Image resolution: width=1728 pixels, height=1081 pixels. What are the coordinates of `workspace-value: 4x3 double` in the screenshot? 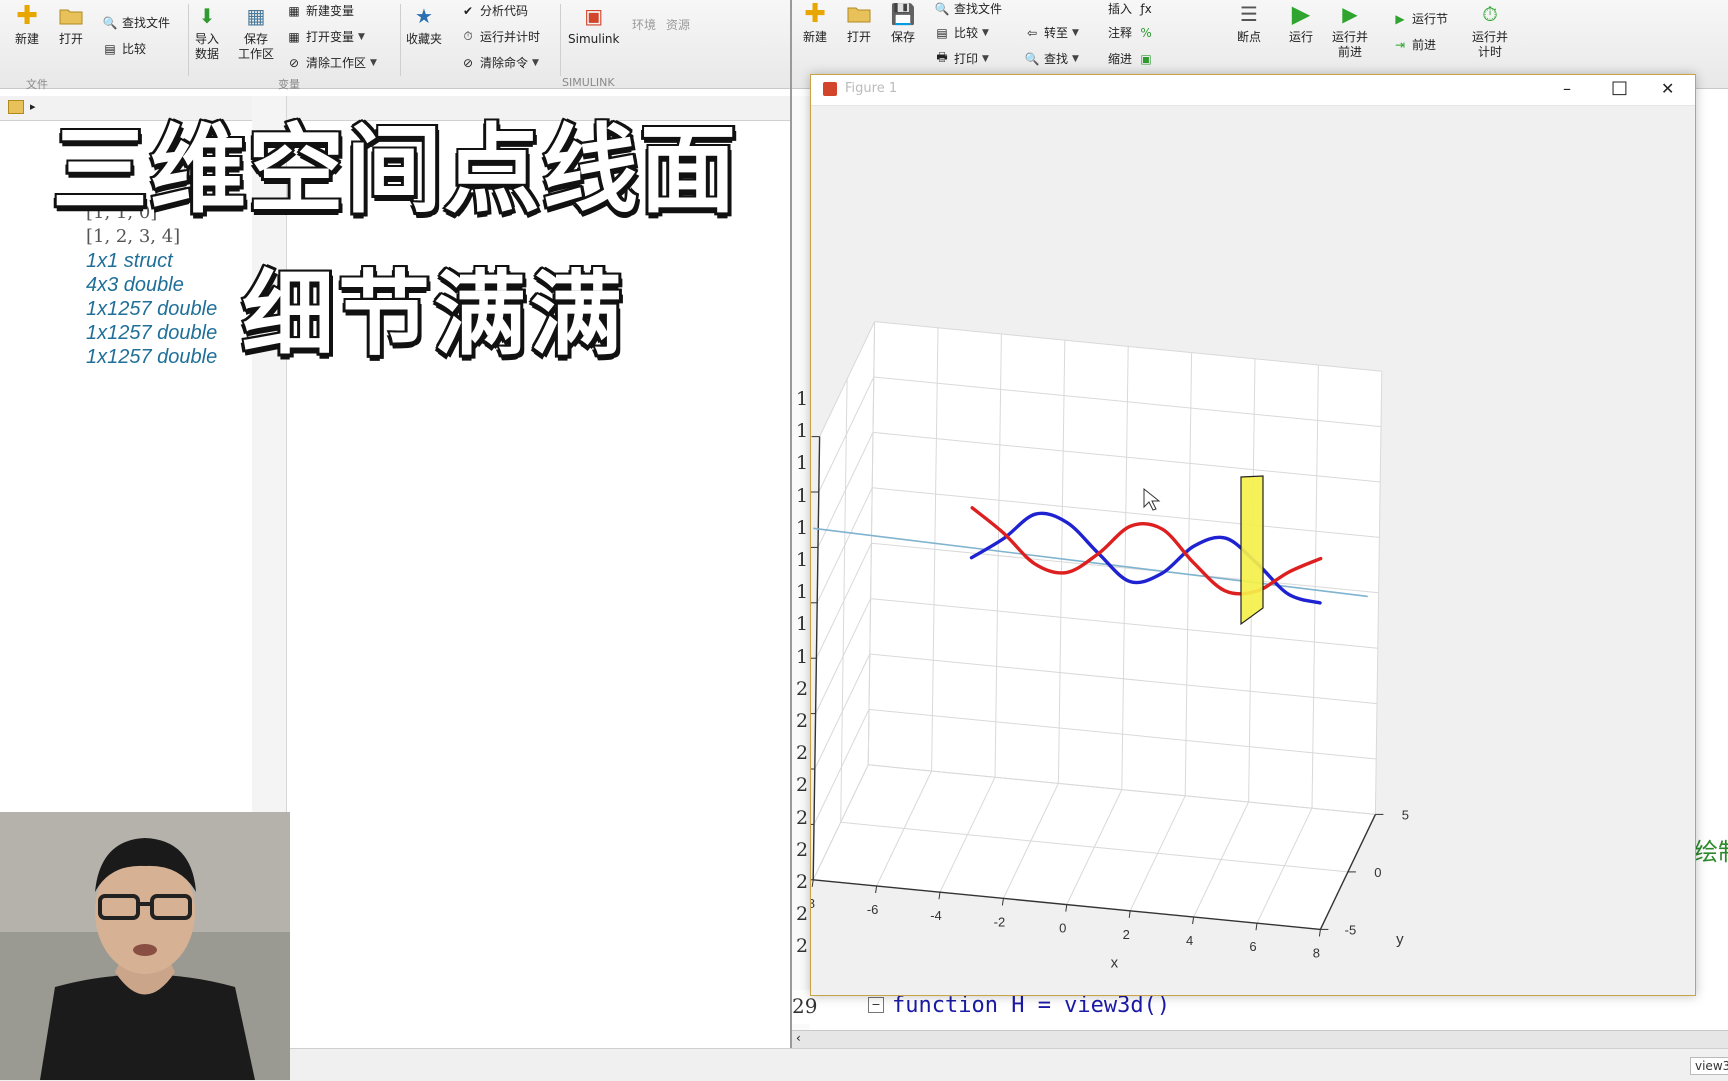 It's located at (135, 285).